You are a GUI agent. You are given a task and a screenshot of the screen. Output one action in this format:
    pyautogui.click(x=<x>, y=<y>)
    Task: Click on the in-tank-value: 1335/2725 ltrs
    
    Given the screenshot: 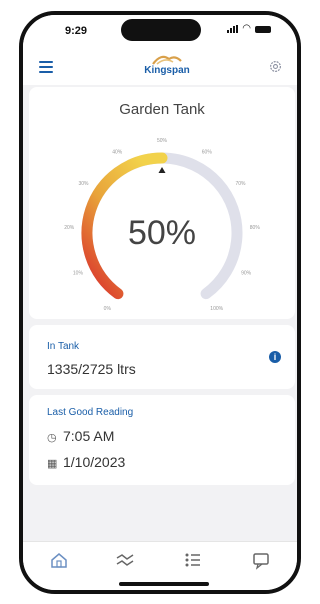 What is the action you would take?
    pyautogui.click(x=91, y=369)
    